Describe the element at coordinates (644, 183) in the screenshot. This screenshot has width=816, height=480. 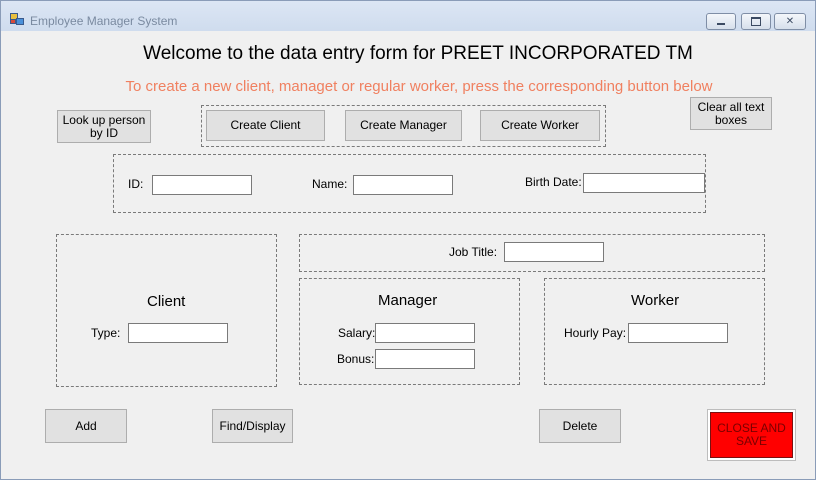
I see `birth-date-field` at that location.